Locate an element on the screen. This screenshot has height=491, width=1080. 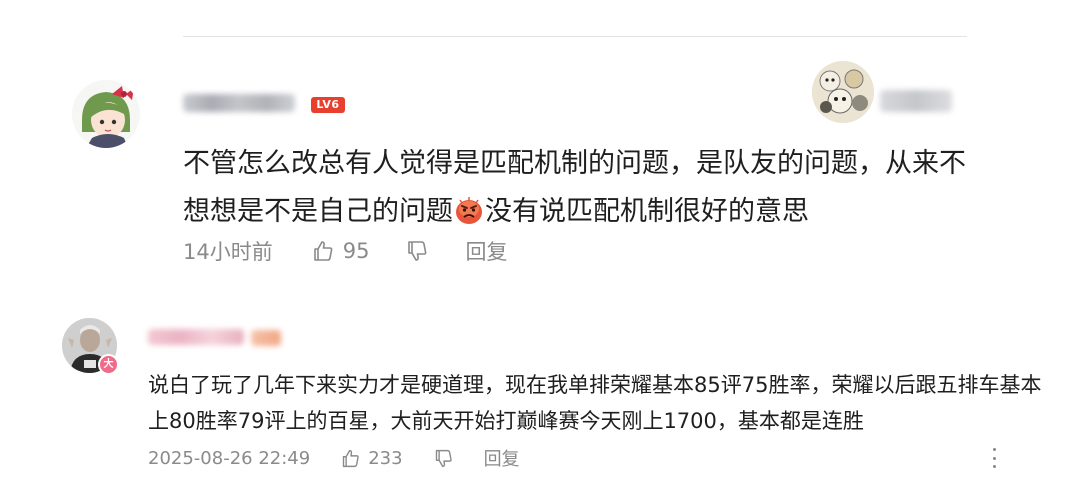
top-divider is located at coordinates (575, 36).